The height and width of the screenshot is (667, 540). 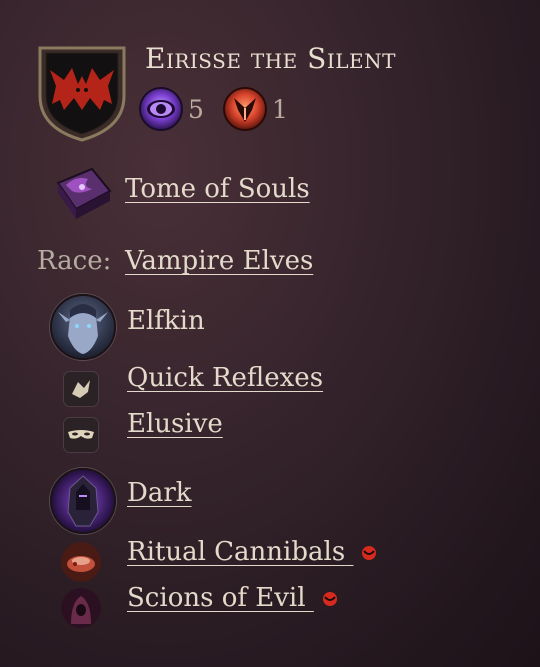 I want to click on culture-link: Dark, so click(x=159, y=493).